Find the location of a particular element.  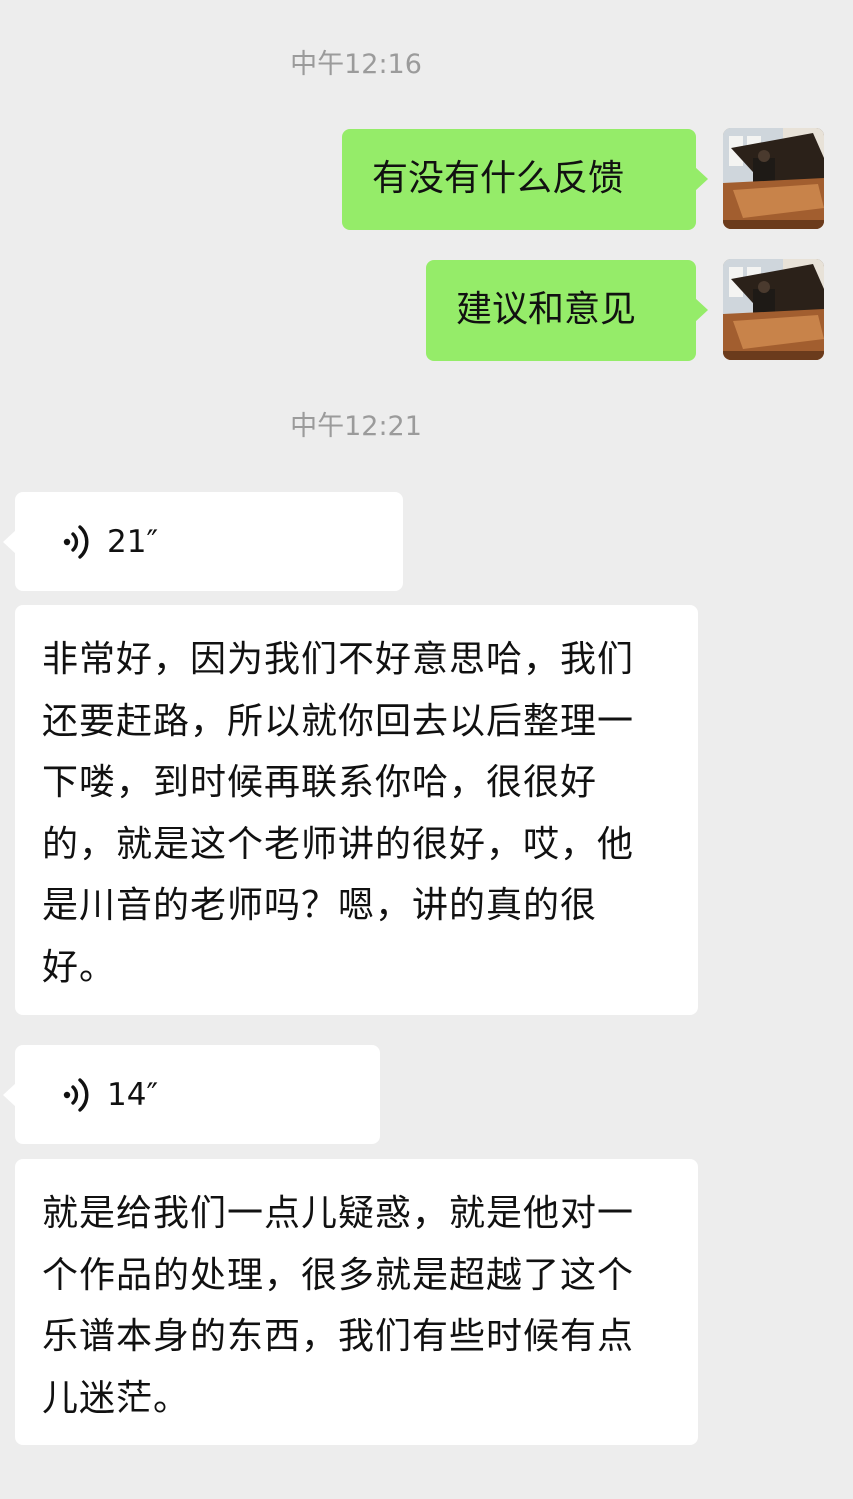

sent-message-bubble: 建议和意见 is located at coordinates (567, 310).